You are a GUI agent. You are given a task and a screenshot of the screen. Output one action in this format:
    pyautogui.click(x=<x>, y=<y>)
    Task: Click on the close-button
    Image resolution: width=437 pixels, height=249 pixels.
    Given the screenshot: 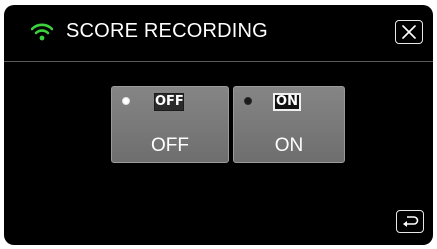 What is the action you would take?
    pyautogui.click(x=409, y=32)
    